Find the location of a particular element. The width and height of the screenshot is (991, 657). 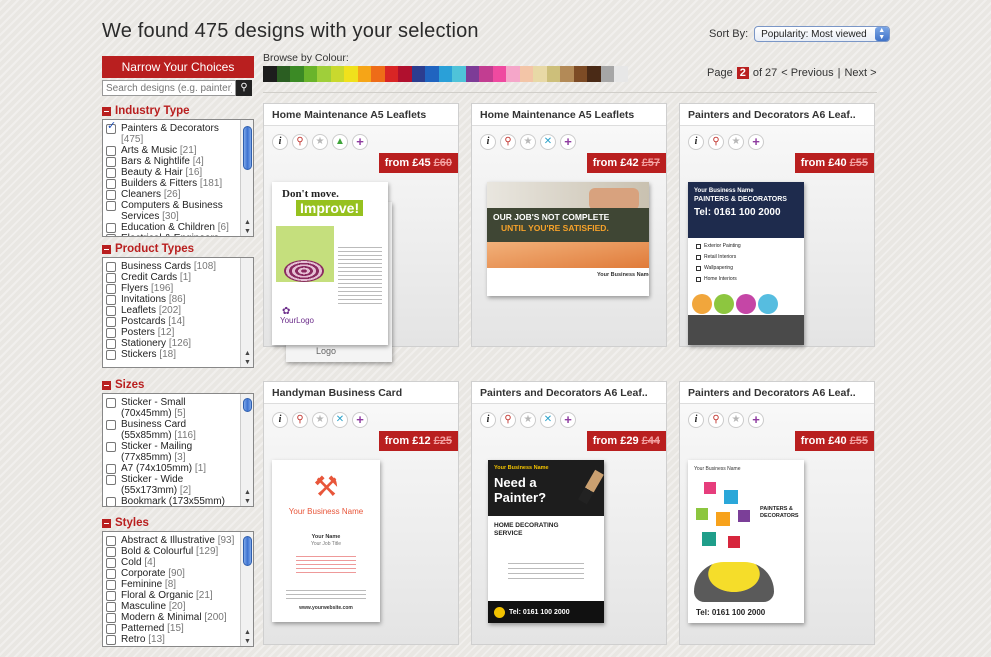

filter-option: Feminine [8] is located at coordinates (171, 584).